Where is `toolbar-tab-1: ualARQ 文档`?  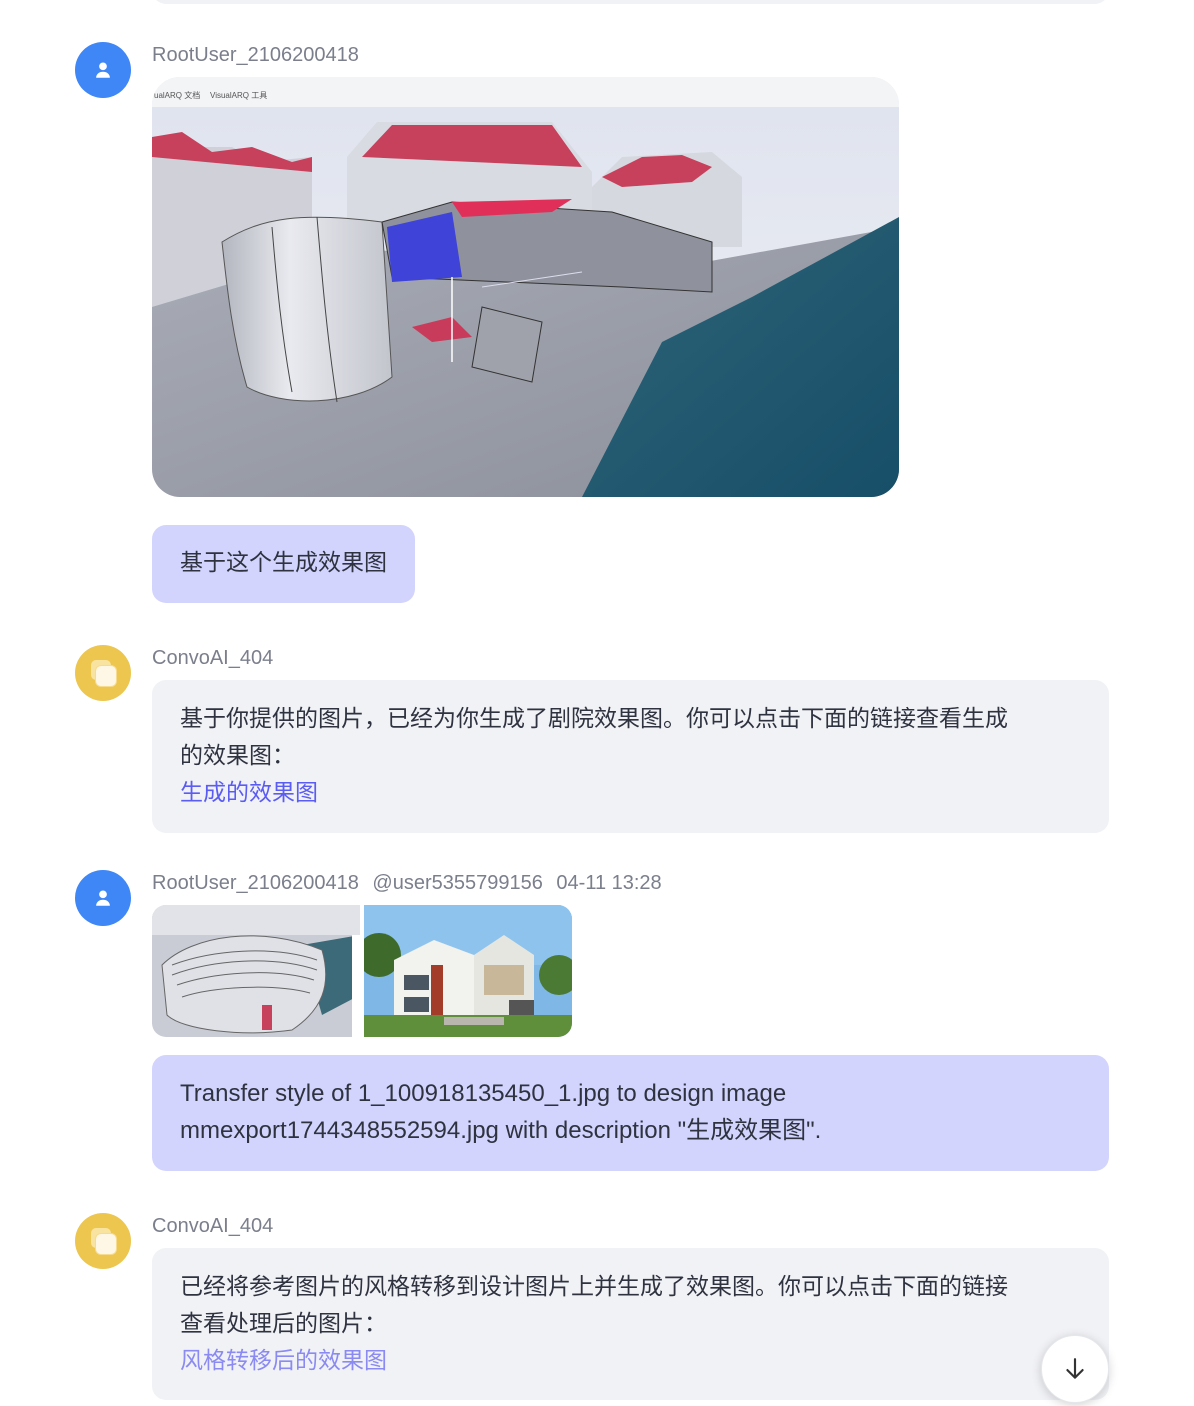 toolbar-tab-1: ualARQ 文档 is located at coordinates (177, 95).